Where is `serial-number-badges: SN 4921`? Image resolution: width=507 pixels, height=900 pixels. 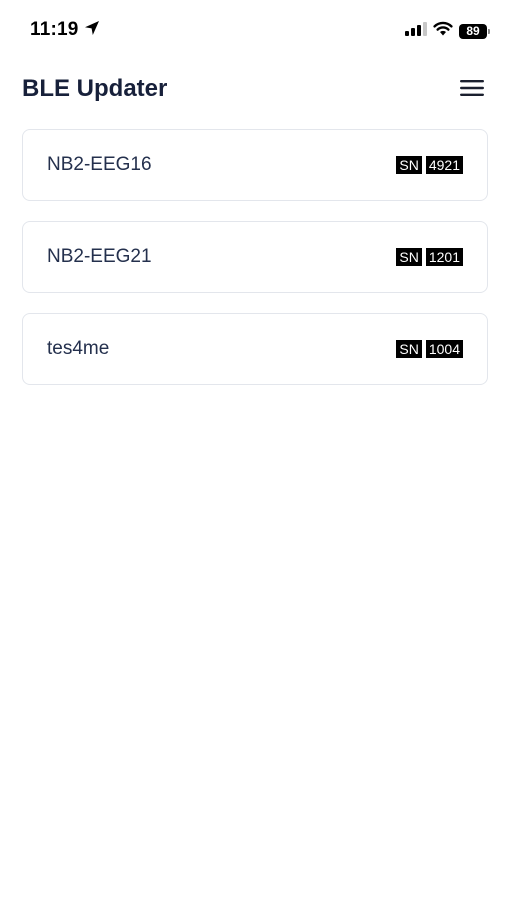
serial-number-badges: SN 4921 is located at coordinates (429, 165).